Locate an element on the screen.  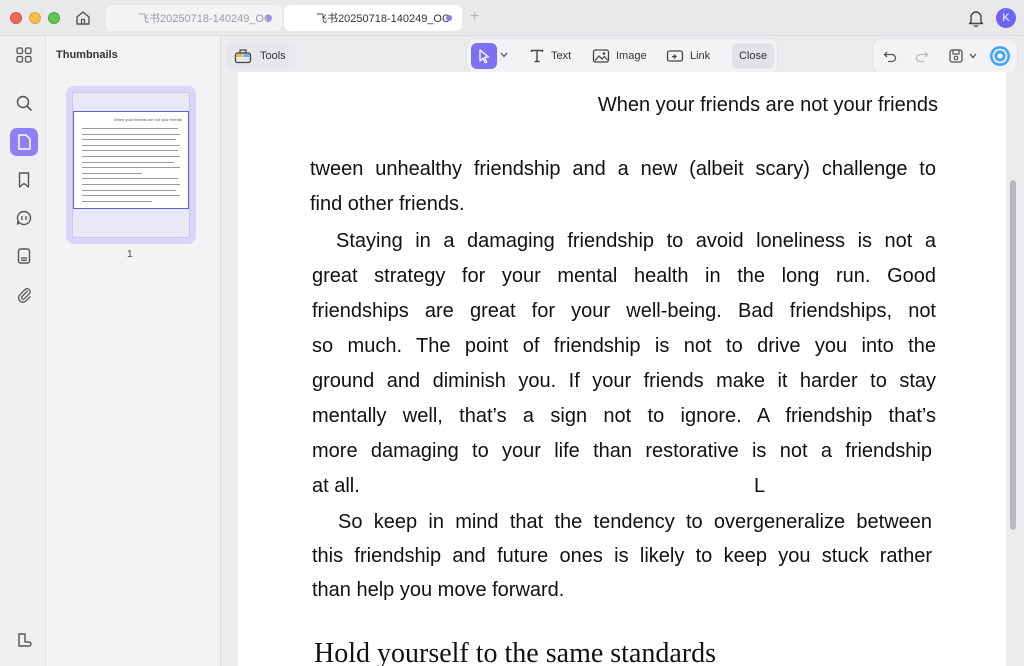
select-tool-dropdown is located at coordinates (504, 55).